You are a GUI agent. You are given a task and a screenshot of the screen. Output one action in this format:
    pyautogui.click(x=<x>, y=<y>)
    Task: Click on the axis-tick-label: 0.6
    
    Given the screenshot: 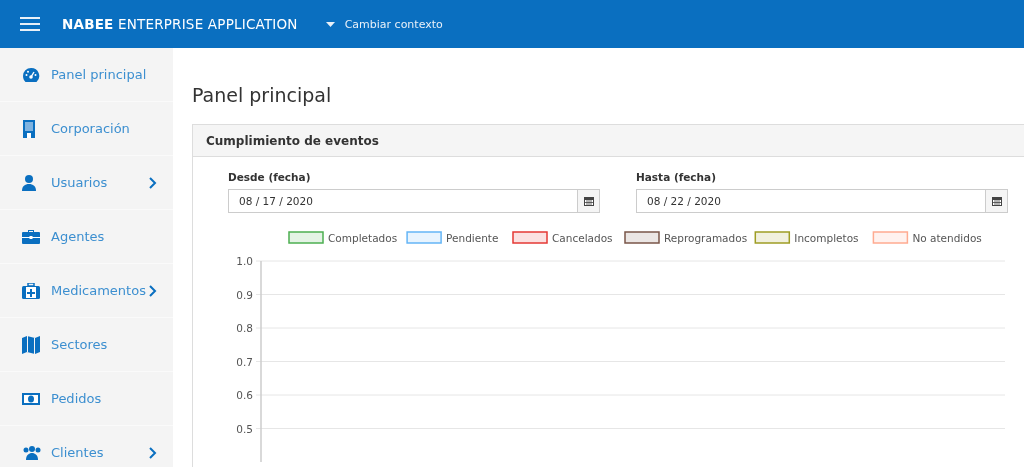 What is the action you would take?
    pyautogui.click(x=244, y=395)
    